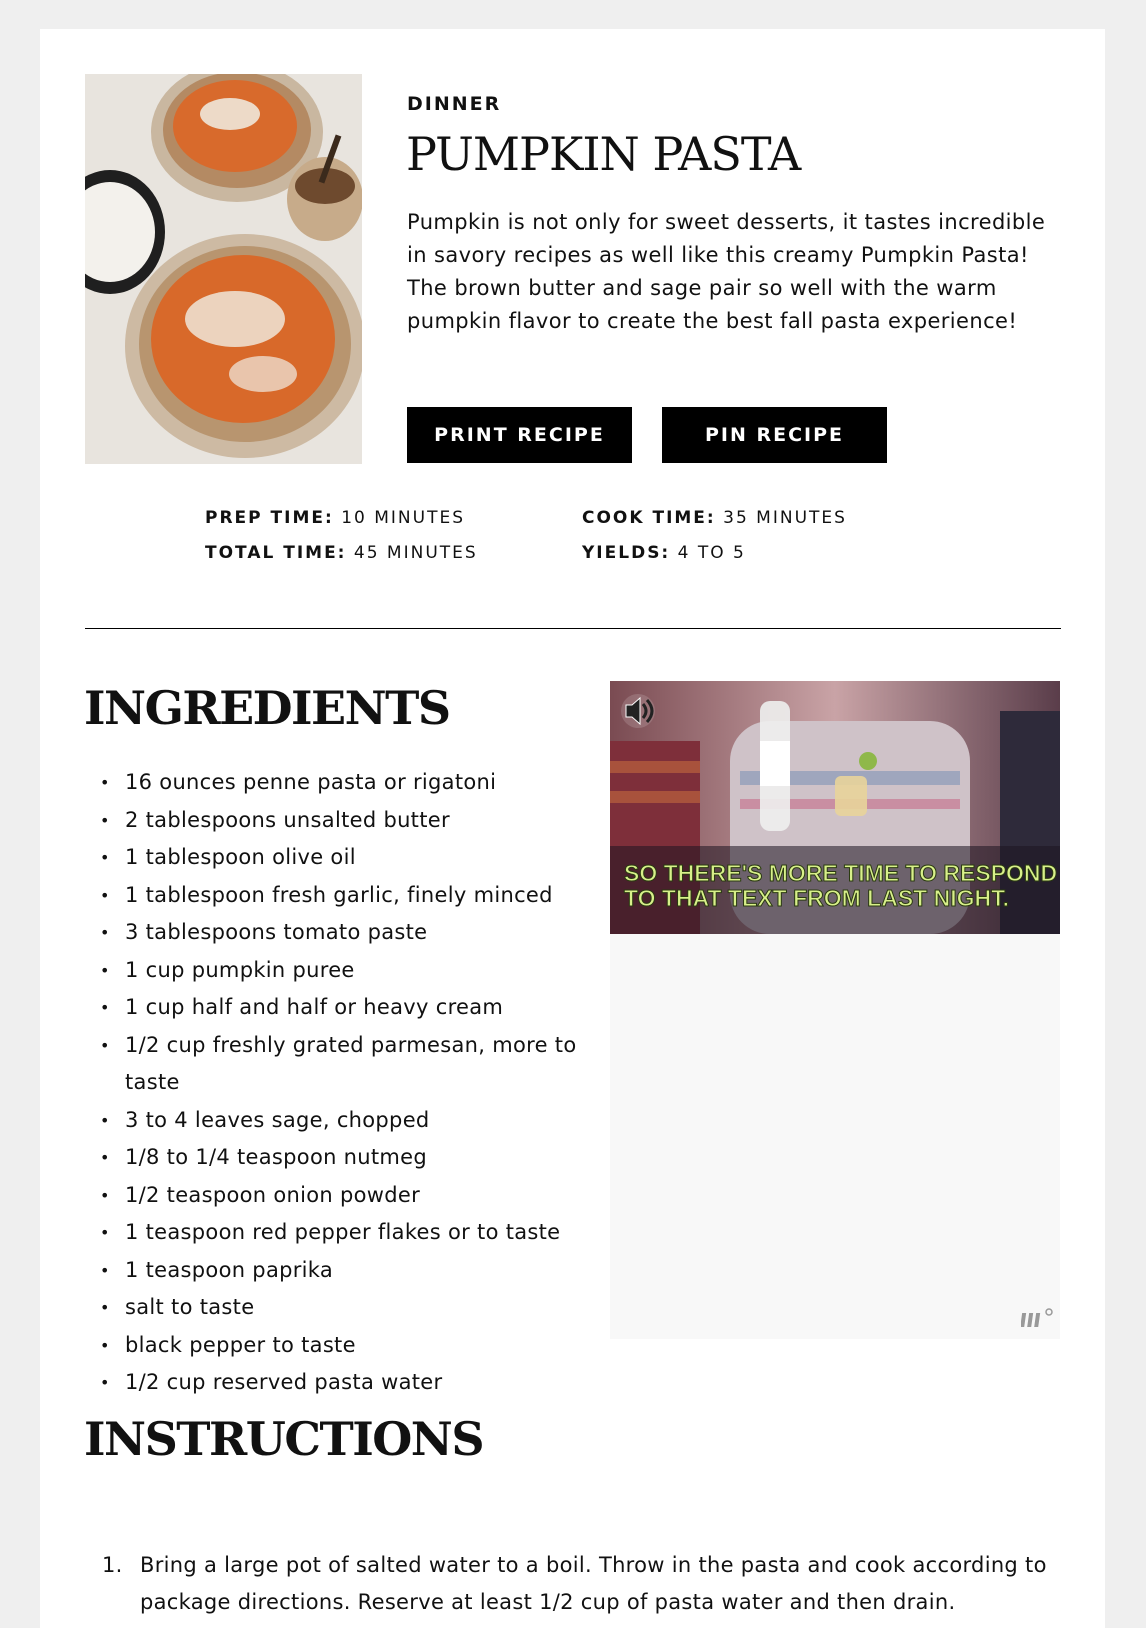 The image size is (1146, 1628). What do you see at coordinates (1037, 1320) in the screenshot?
I see `ad-logo-icon` at bounding box center [1037, 1320].